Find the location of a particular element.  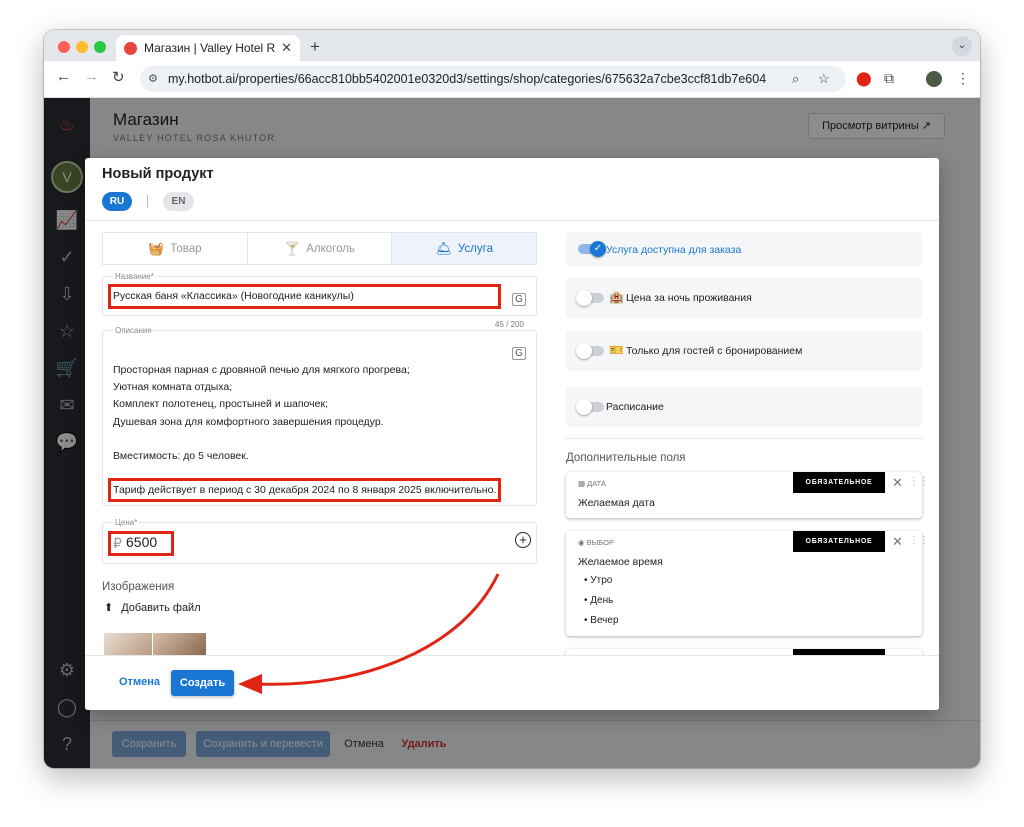

annotation-arrow is located at coordinates (369, 633).